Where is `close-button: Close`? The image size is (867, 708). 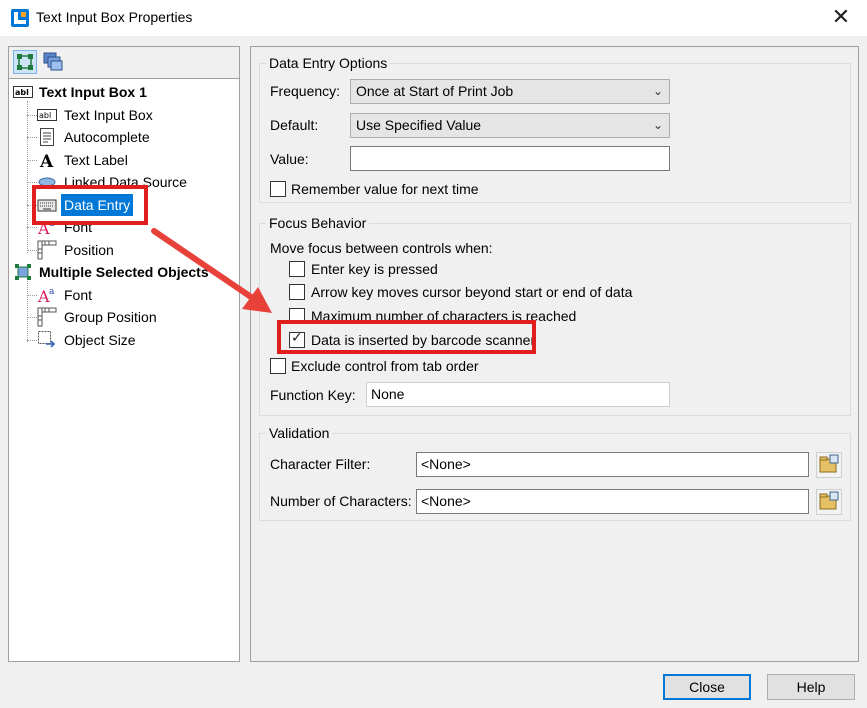 close-button: Close is located at coordinates (707, 687).